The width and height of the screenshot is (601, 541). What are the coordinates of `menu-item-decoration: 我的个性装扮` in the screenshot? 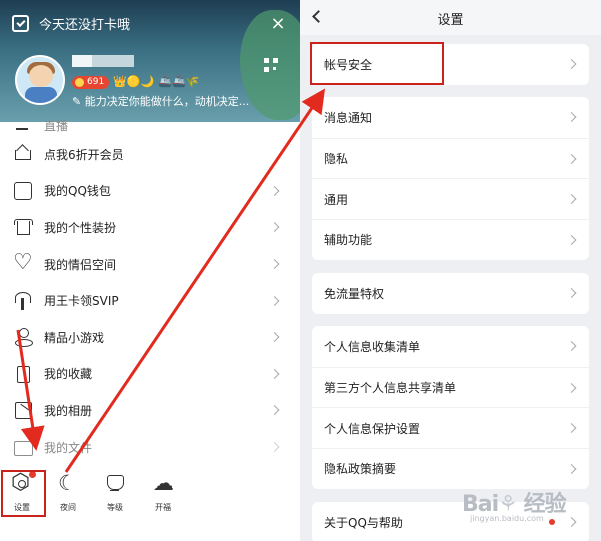 It's located at (150, 227).